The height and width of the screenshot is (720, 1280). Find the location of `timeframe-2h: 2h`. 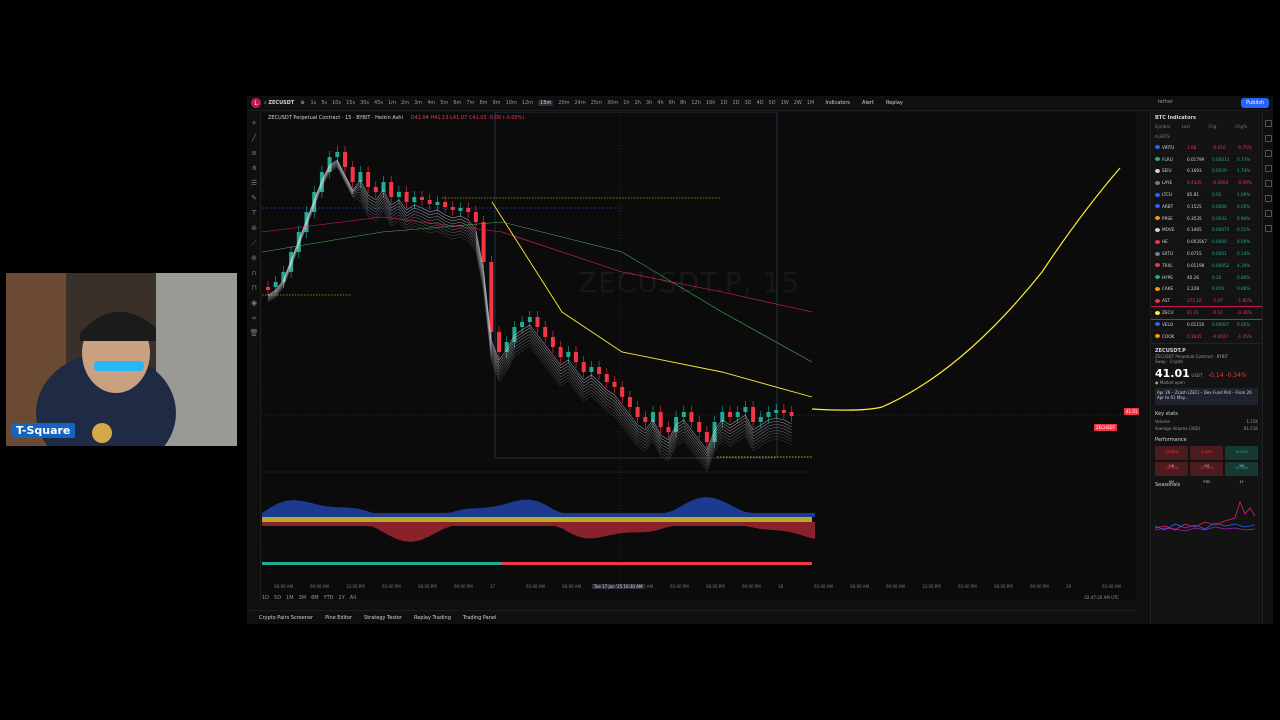

timeframe-2h: 2h is located at coordinates (638, 103).